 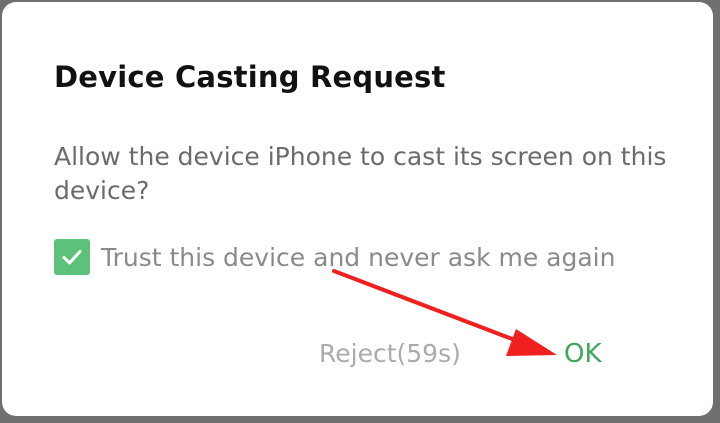 I want to click on trust-device-option: Trust this device and never ask me again, so click(x=334, y=257).